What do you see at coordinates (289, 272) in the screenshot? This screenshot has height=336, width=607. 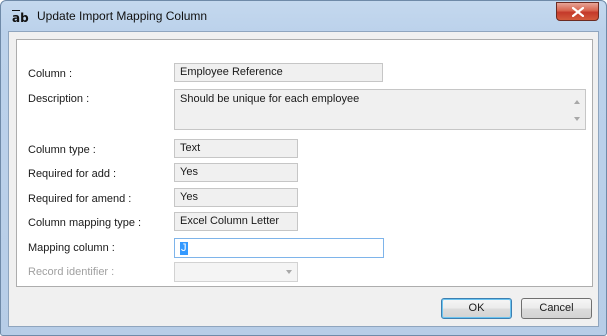 I see `chevron-down-icon` at bounding box center [289, 272].